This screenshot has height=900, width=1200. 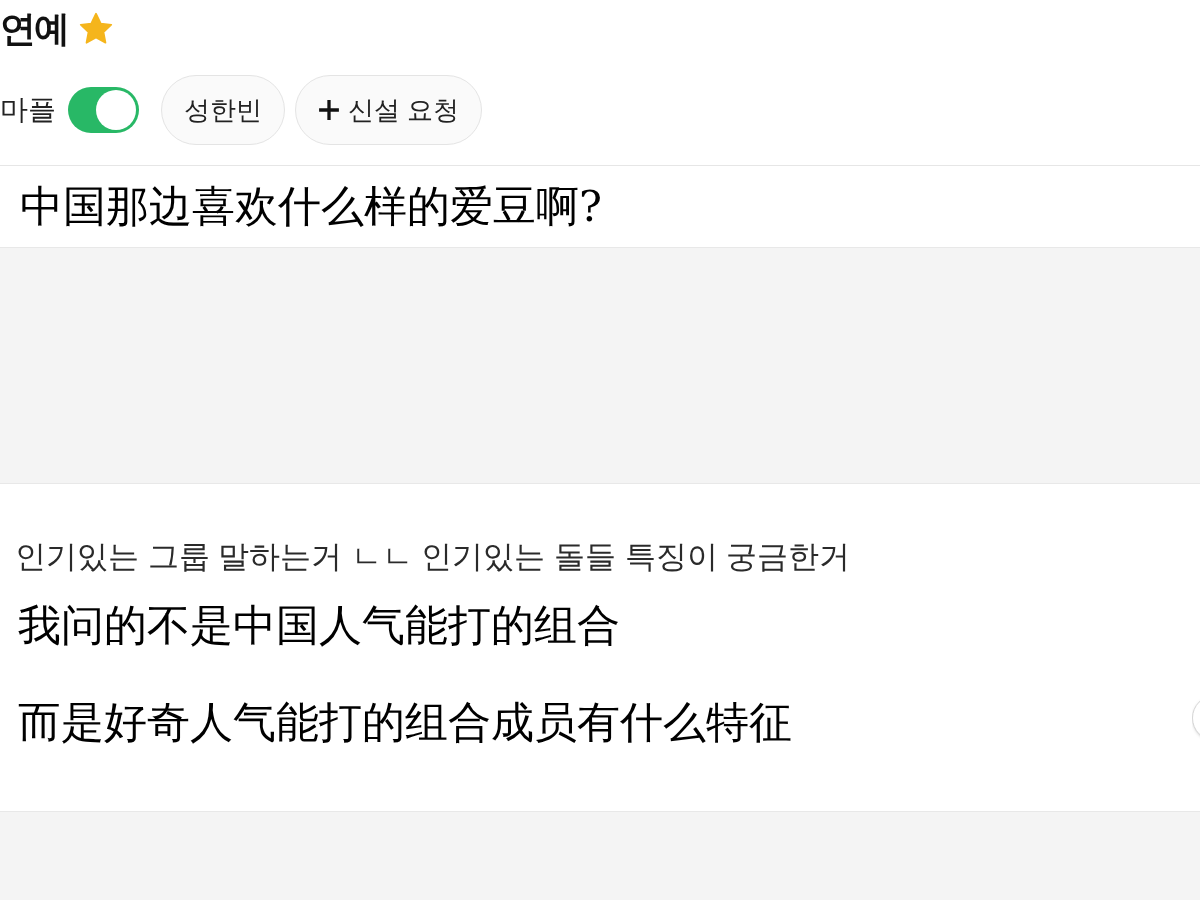 I want to click on star-icon, so click(x=96, y=29).